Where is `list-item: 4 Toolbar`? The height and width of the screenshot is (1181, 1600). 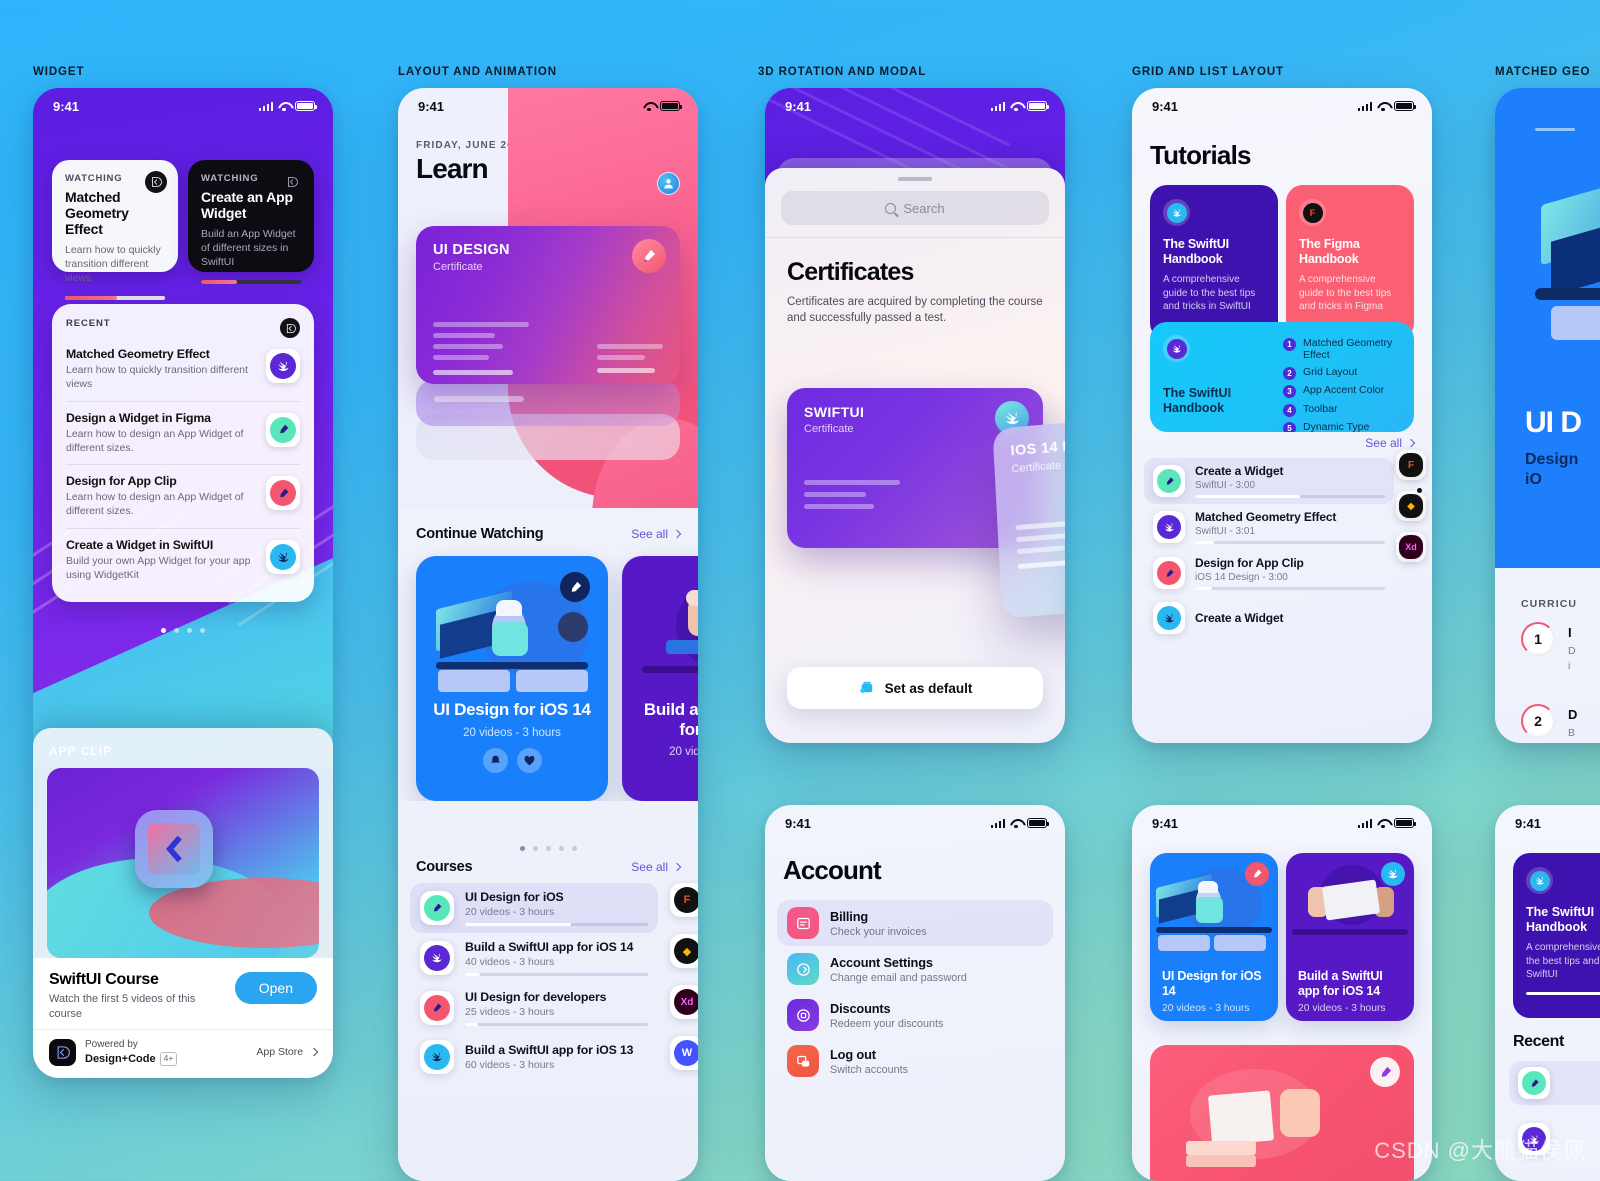 list-item: 4 Toolbar is located at coordinates (1342, 410).